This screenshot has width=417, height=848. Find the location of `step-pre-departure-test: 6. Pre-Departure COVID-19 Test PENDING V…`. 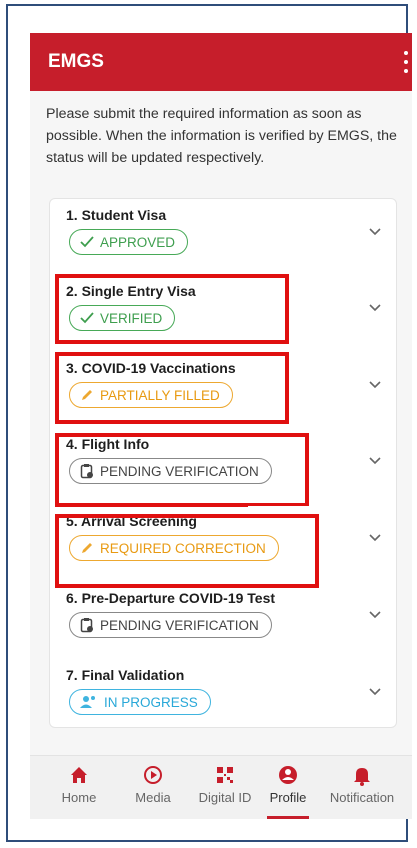

step-pre-departure-test: 6. Pre-Departure COVID-19 Test PENDING V… is located at coordinates (223, 620).